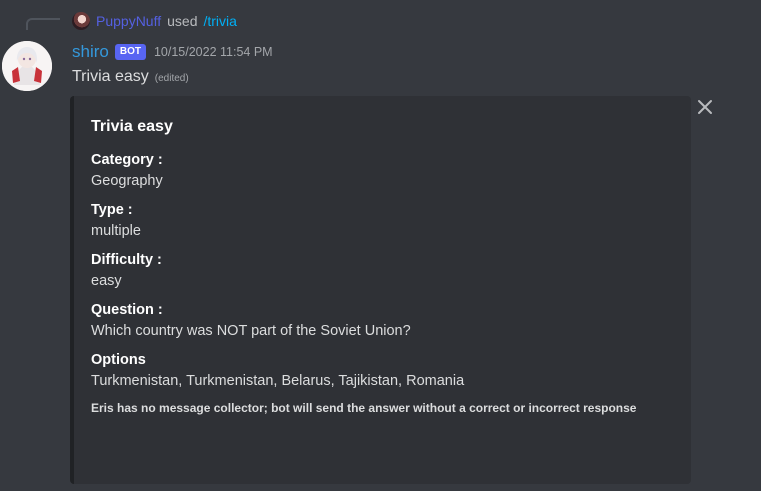 This screenshot has height=491, width=761. What do you see at coordinates (132, 126) in the screenshot?
I see `embed-title: Trivia easy` at bounding box center [132, 126].